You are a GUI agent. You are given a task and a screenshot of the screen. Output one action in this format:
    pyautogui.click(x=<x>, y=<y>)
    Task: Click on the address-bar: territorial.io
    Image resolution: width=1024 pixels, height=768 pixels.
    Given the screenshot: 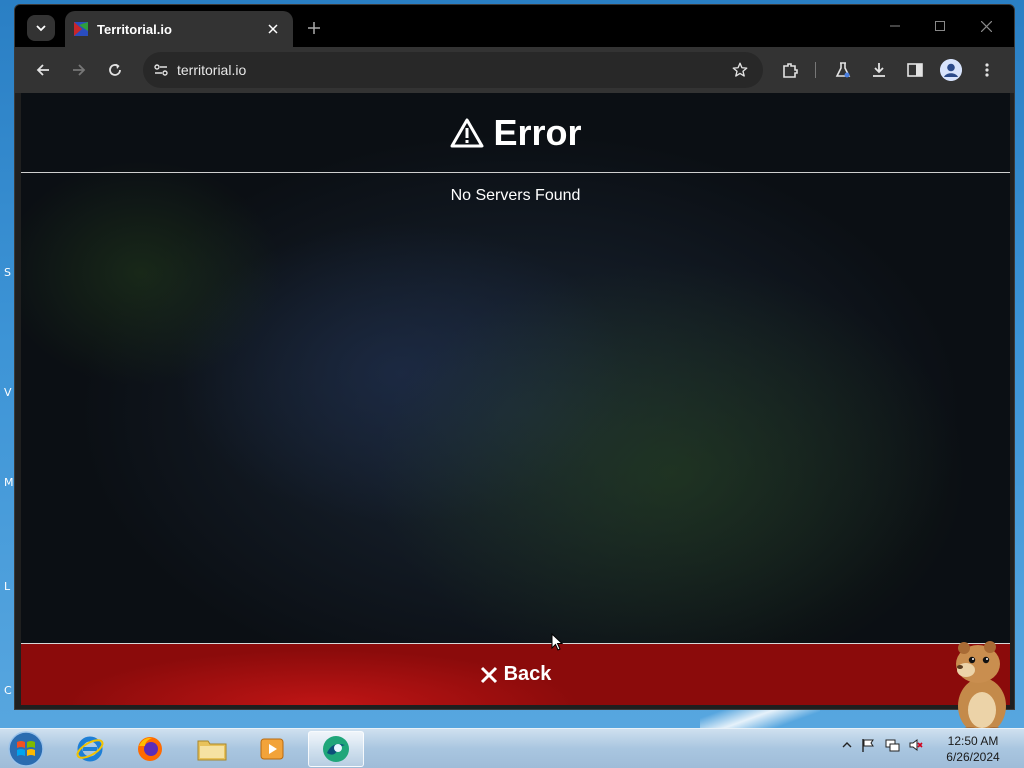 What is the action you would take?
    pyautogui.click(x=453, y=70)
    